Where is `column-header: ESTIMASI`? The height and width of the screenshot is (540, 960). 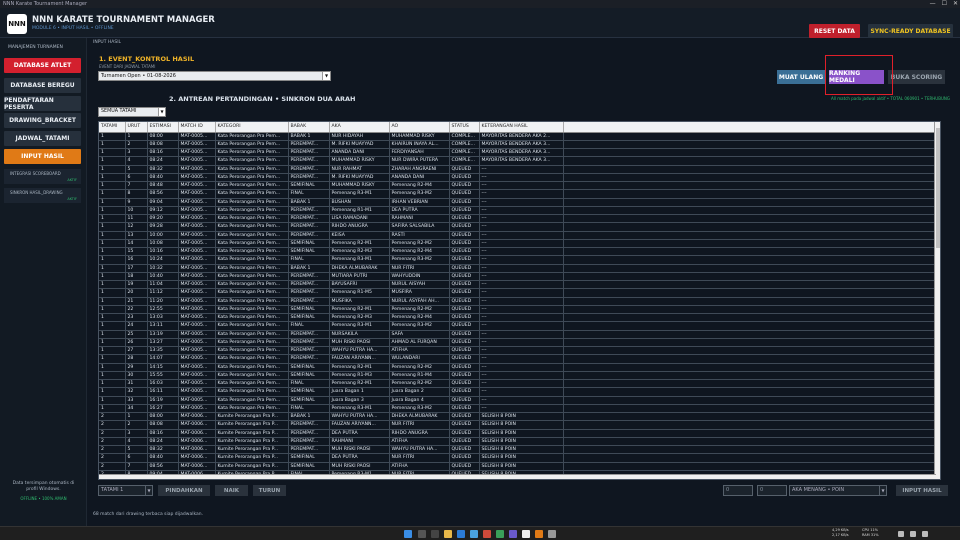
column-header: ESTIMASI is located at coordinates (163, 127).